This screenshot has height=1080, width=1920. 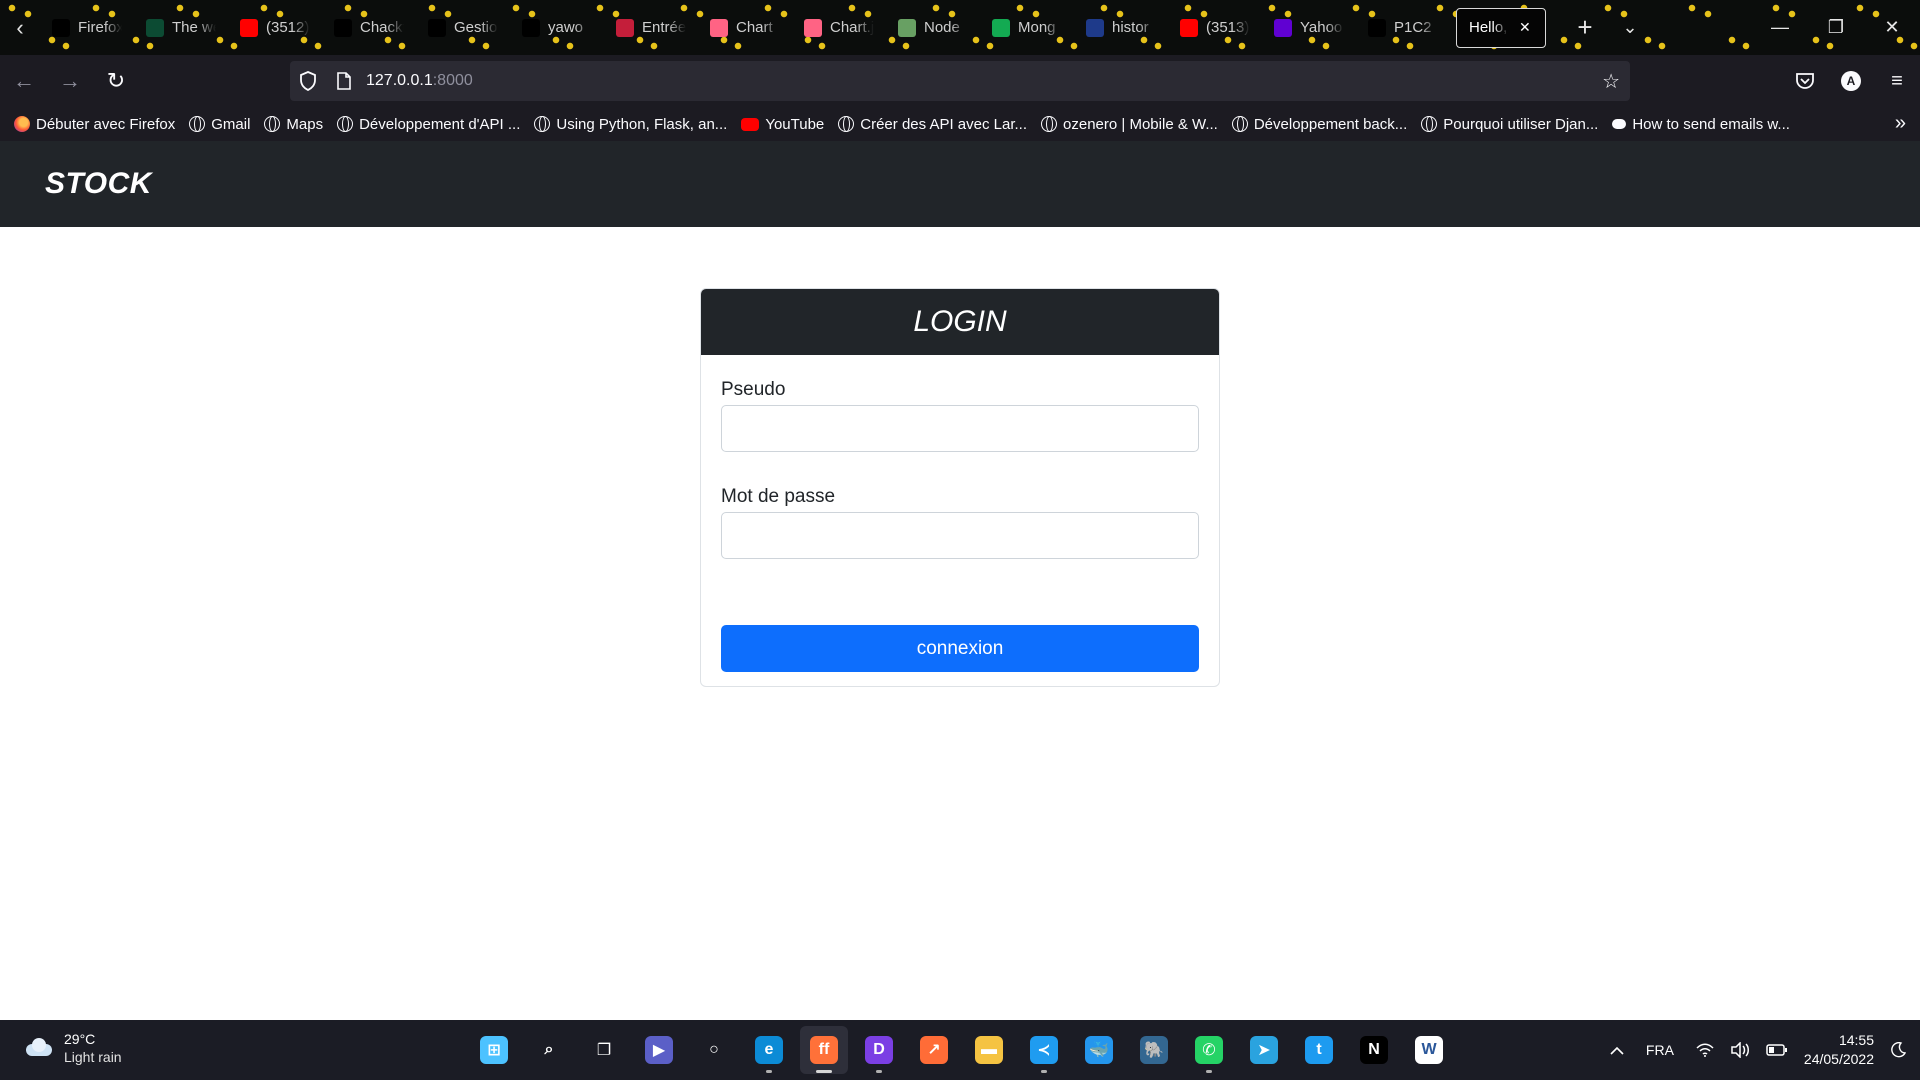 What do you see at coordinates (1585, 27) in the screenshot?
I see `new-tab-button: +` at bounding box center [1585, 27].